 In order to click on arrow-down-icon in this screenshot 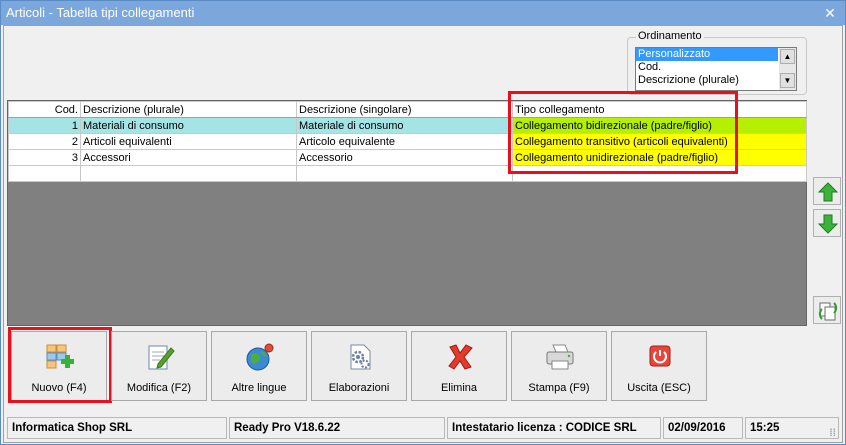, I will do `click(828, 224)`.